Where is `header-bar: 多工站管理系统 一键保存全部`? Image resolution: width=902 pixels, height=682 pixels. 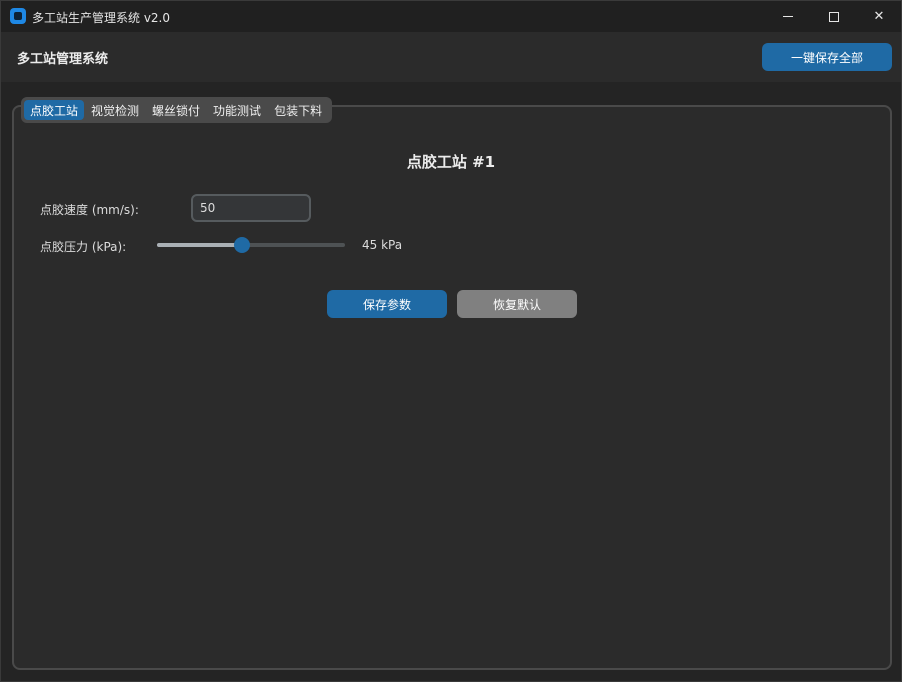
header-bar: 多工站管理系统 一键保存全部 is located at coordinates (451, 57).